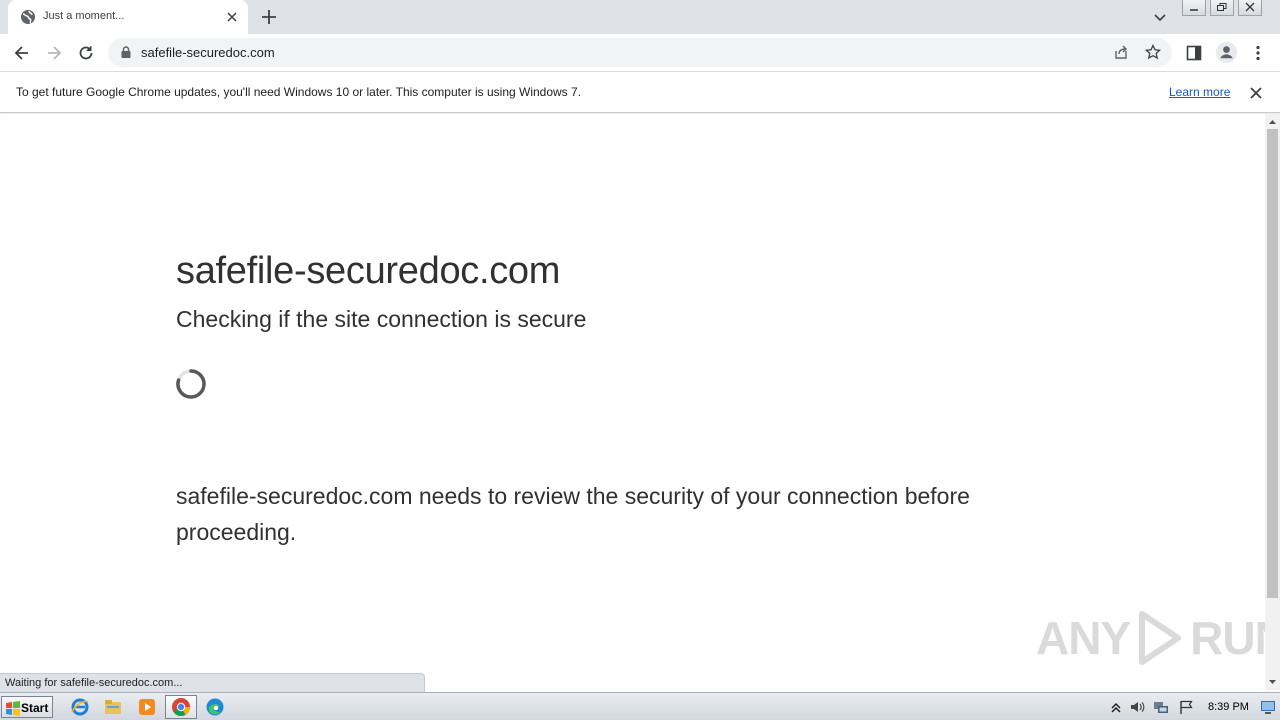  I want to click on internet-explorer-icon, so click(80, 707).